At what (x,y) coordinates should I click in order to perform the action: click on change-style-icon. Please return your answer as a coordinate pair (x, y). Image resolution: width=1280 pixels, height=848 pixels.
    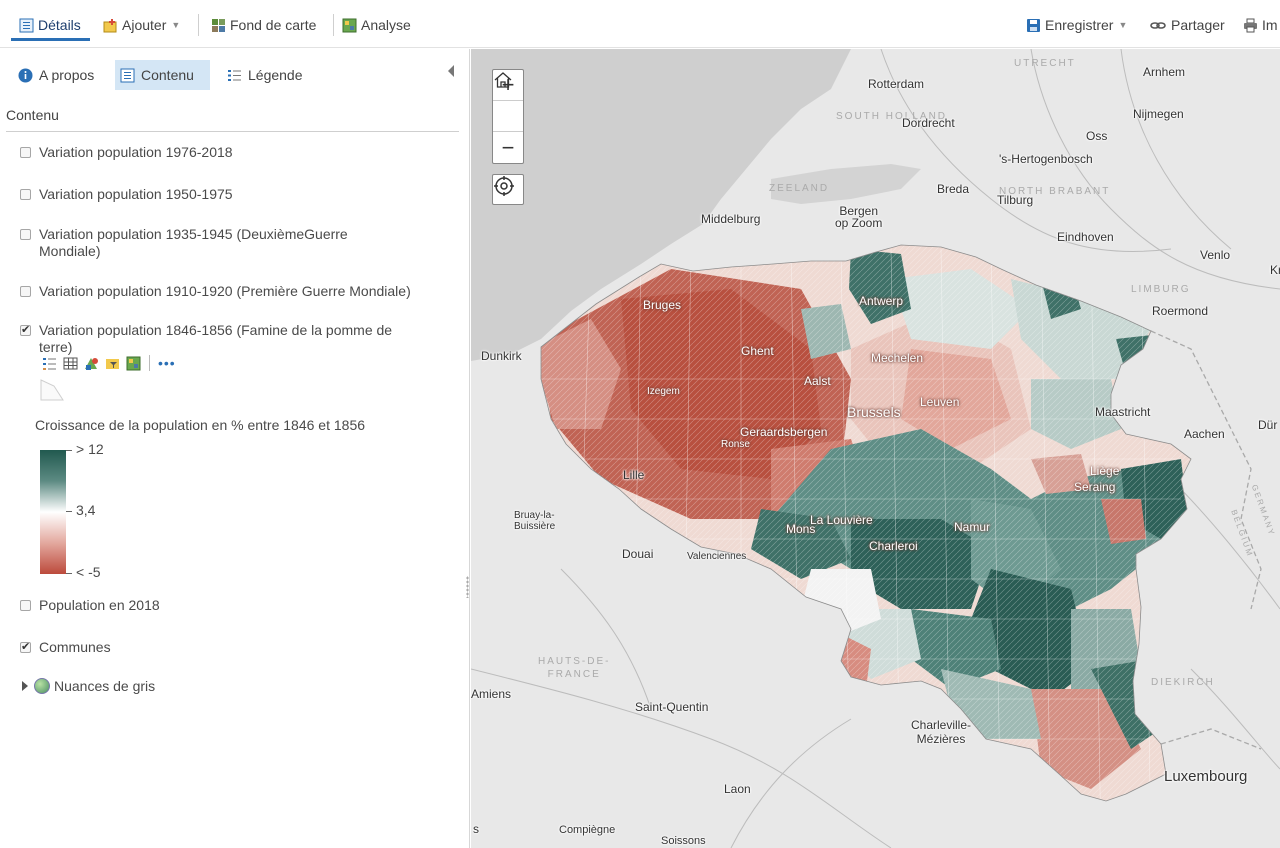
    Looking at the image, I should click on (91, 363).